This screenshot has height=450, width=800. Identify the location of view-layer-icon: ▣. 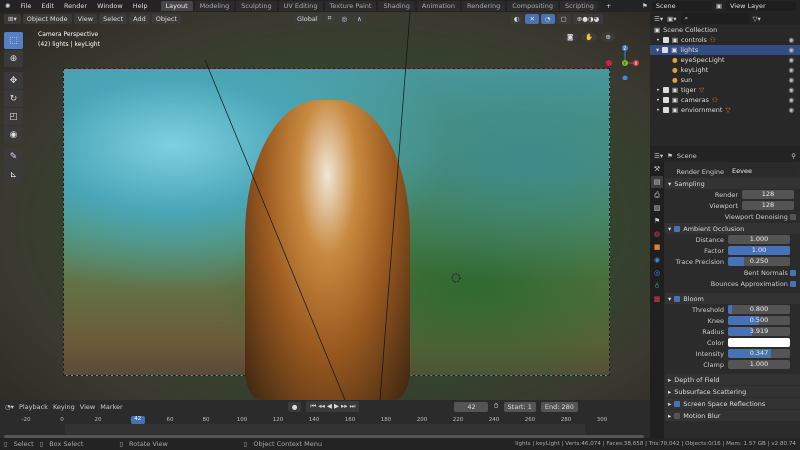
(719, 6).